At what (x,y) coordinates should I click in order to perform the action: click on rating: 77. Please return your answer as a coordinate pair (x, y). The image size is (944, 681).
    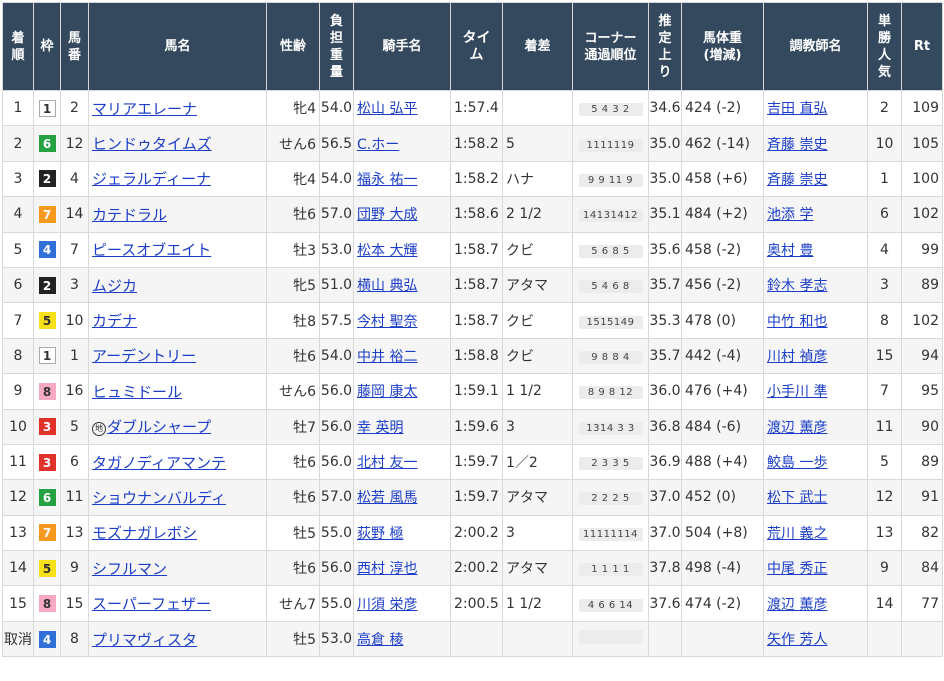
    Looking at the image, I should click on (922, 603).